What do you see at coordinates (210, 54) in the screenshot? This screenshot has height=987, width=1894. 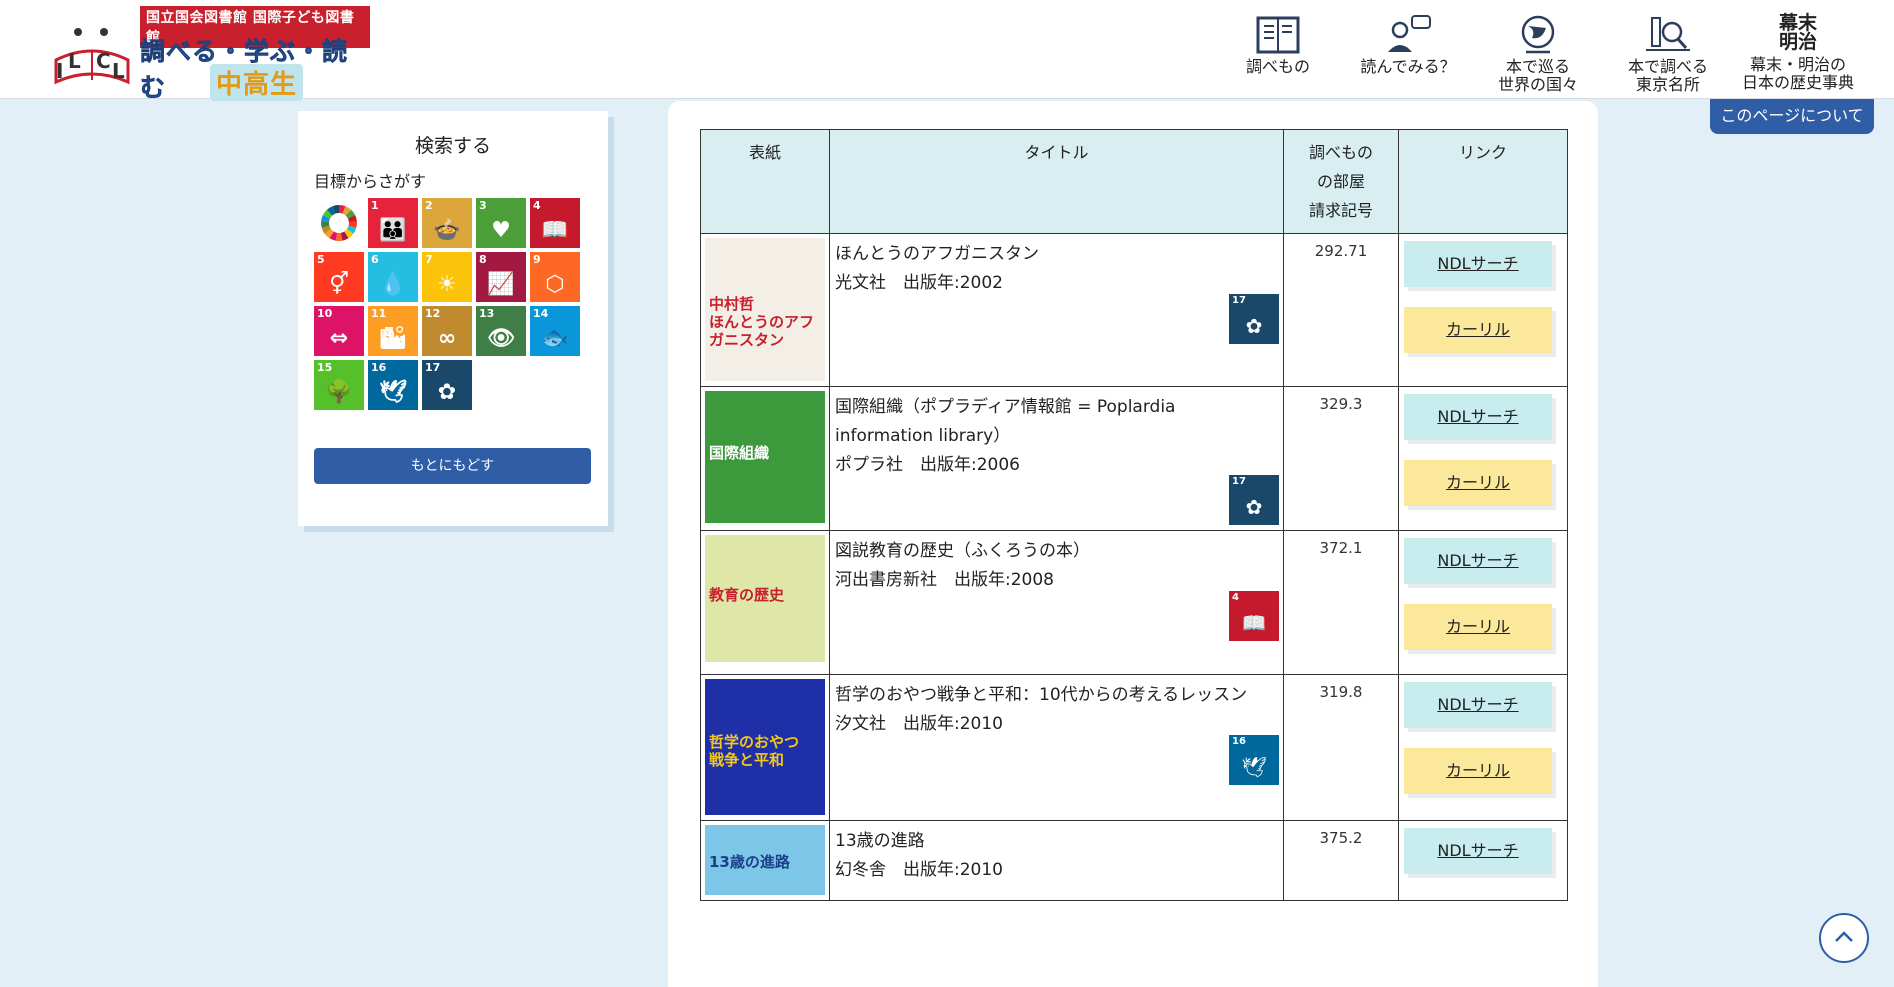 I see `site-logo: 国立国会図書館 国際子ども図書館 I L C L 調べる・学ぶ・読む 中高生` at bounding box center [210, 54].